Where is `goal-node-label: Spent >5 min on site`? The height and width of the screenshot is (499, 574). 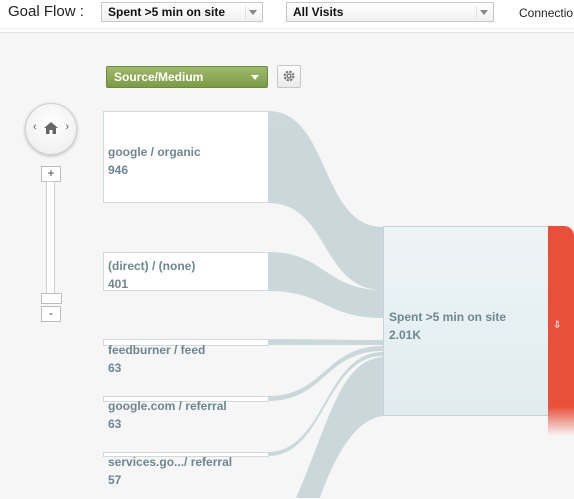
goal-node-label: Spent >5 min on site is located at coordinates (448, 317).